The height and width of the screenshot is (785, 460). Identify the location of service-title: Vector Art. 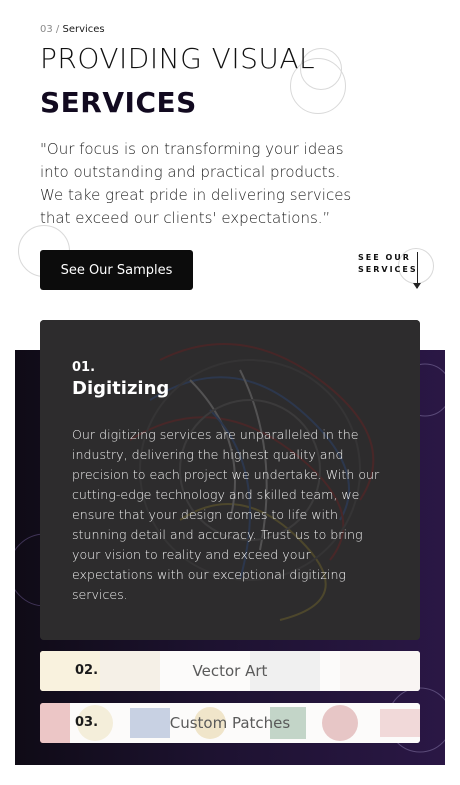
(230, 671).